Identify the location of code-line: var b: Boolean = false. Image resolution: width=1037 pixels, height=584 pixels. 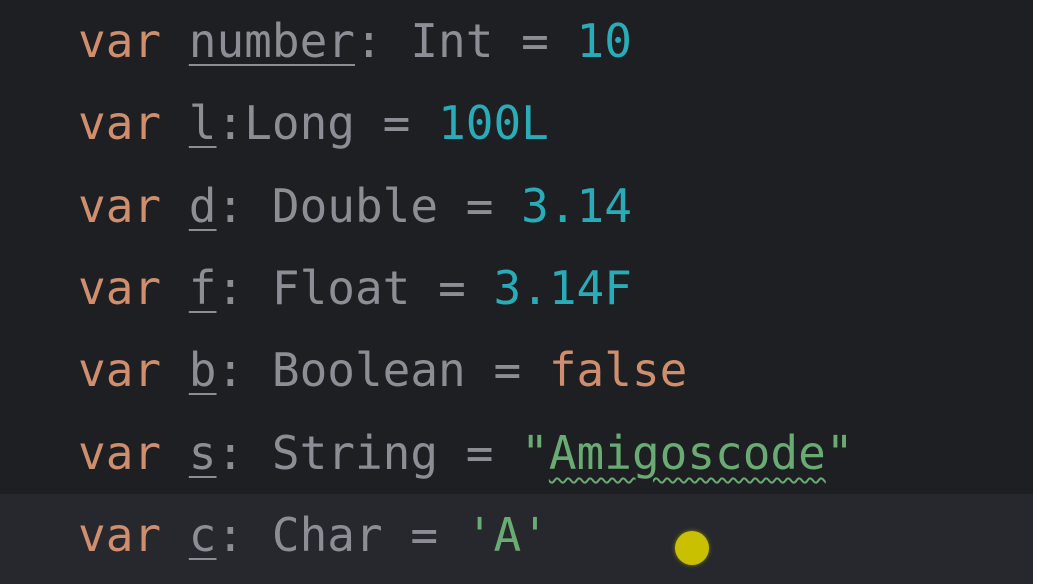
(516, 370).